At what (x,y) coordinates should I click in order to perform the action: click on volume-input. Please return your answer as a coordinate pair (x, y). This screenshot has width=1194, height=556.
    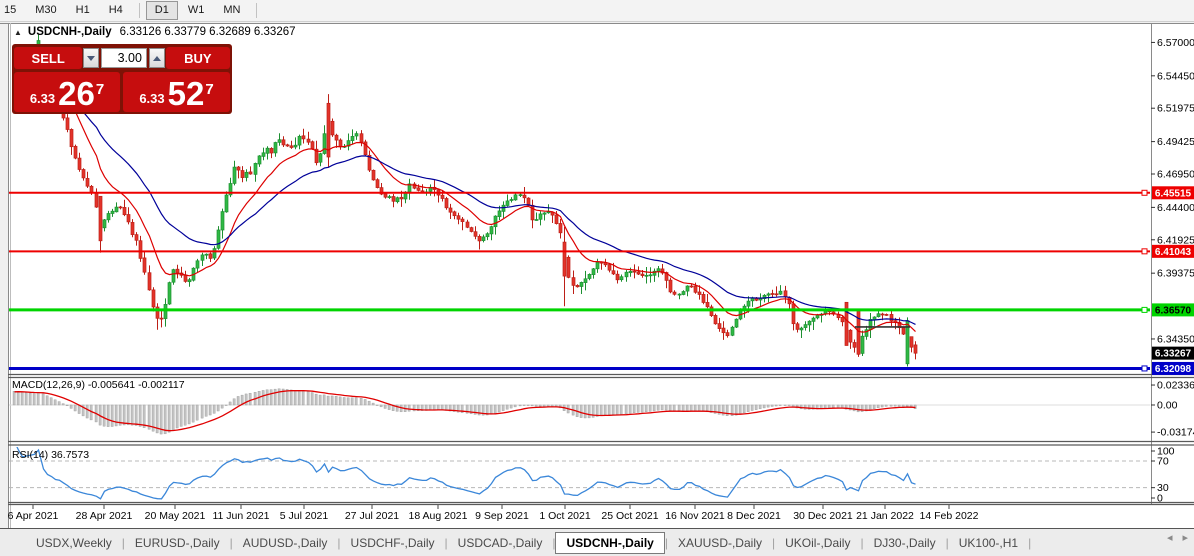
    Looking at the image, I should click on (123, 58).